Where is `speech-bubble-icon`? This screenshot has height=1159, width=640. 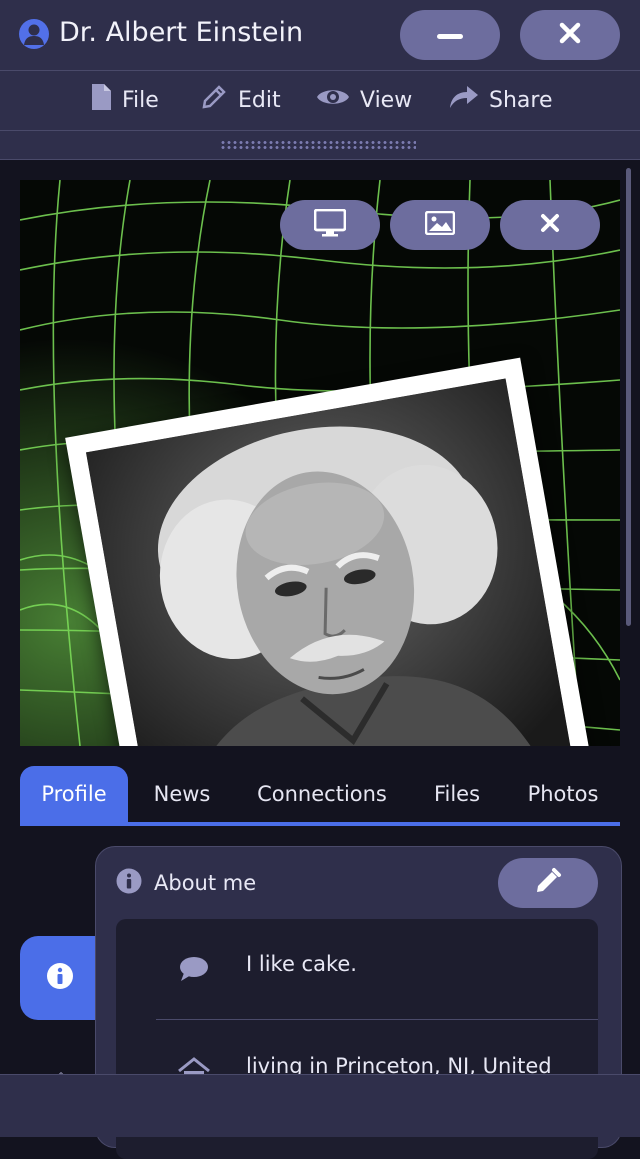
speech-bubble-icon is located at coordinates (194, 969).